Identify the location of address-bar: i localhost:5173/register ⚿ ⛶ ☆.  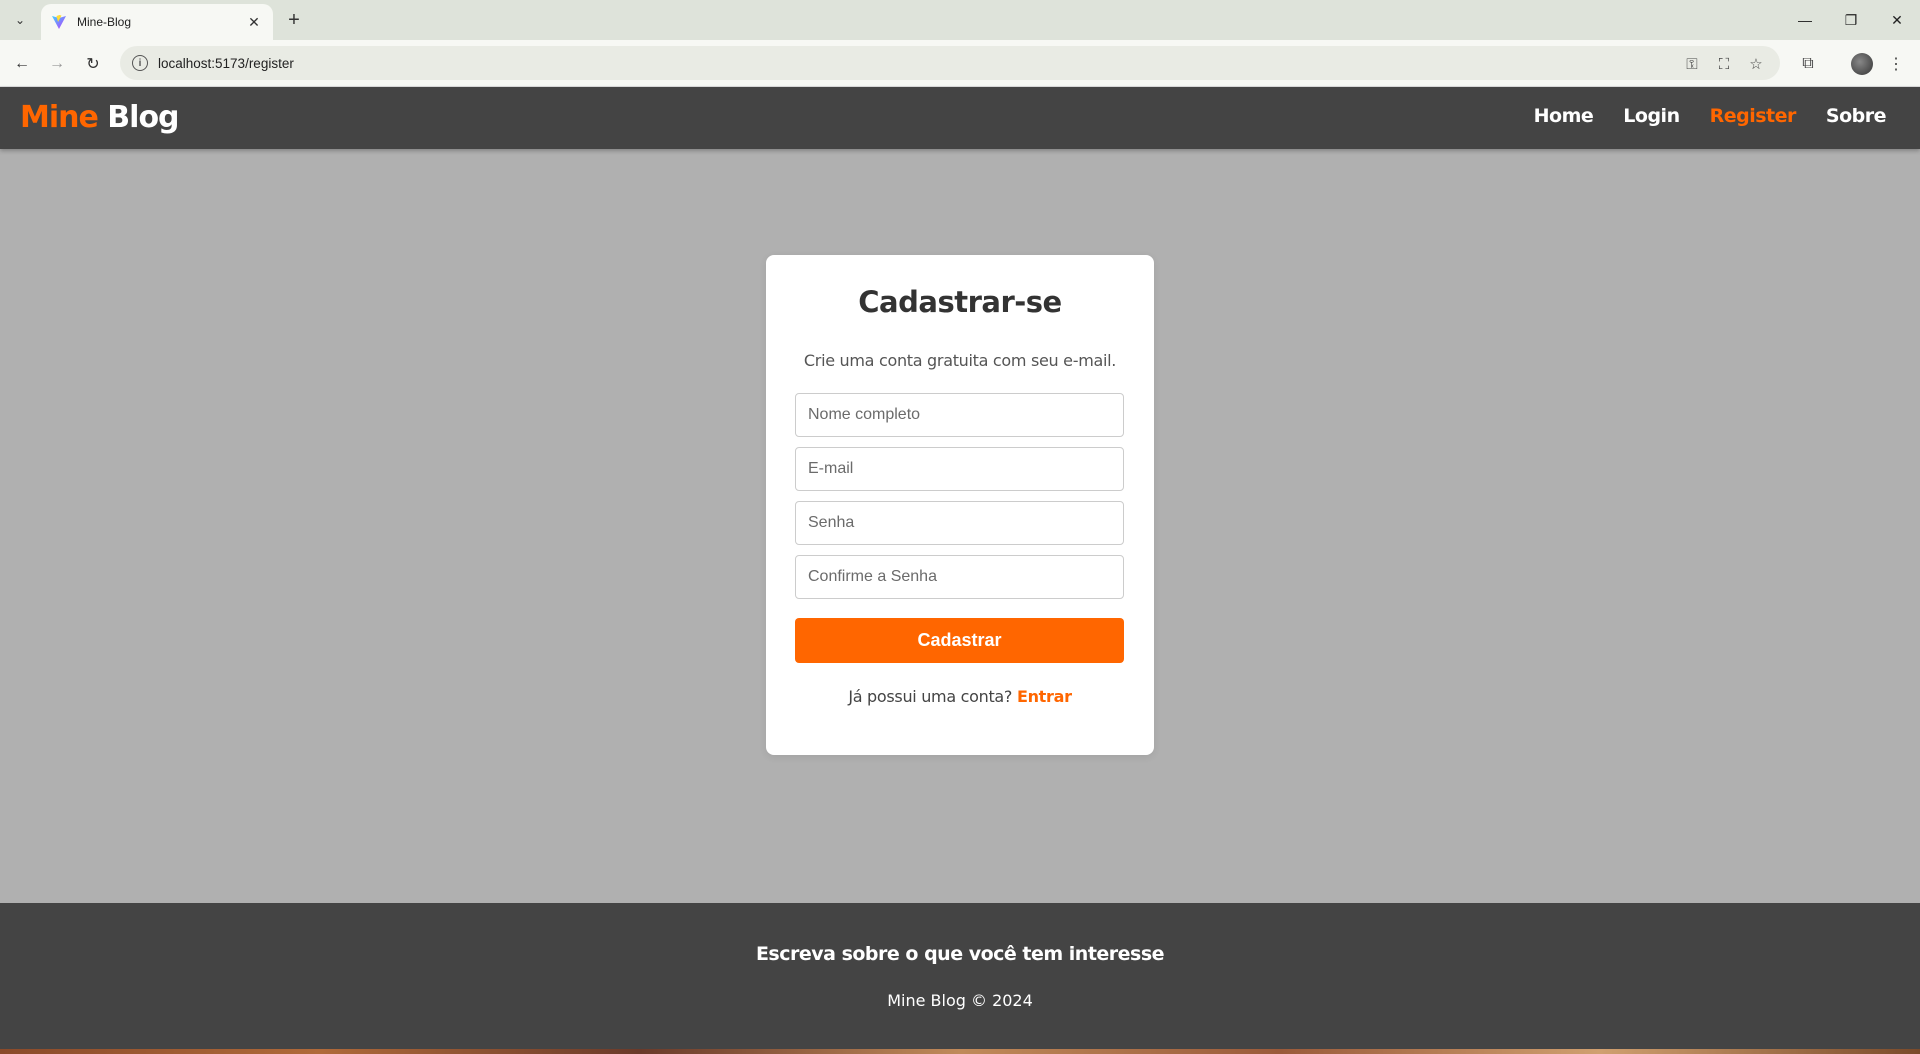
(950, 63).